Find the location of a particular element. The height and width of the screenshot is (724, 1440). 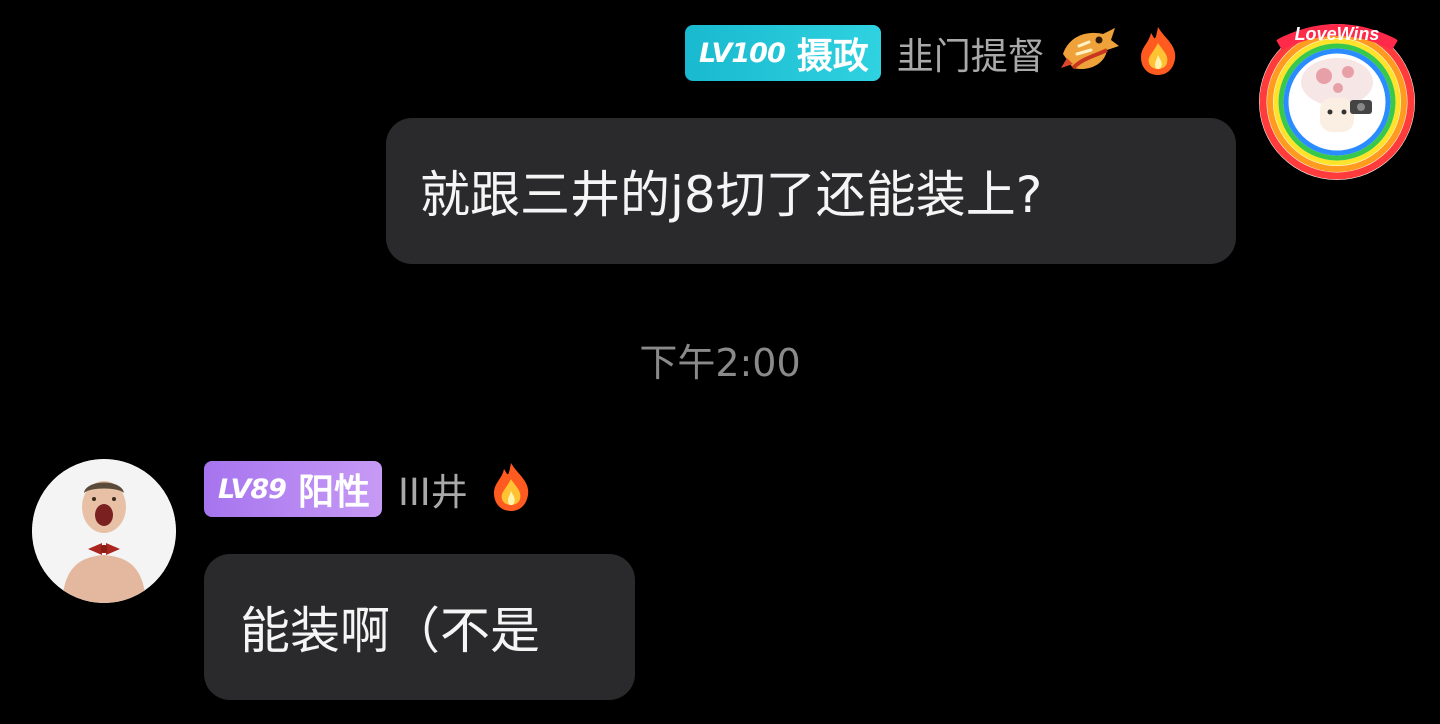

message-bubble-1: 就跟三井的j8切了还能装上? is located at coordinates (811, 191).